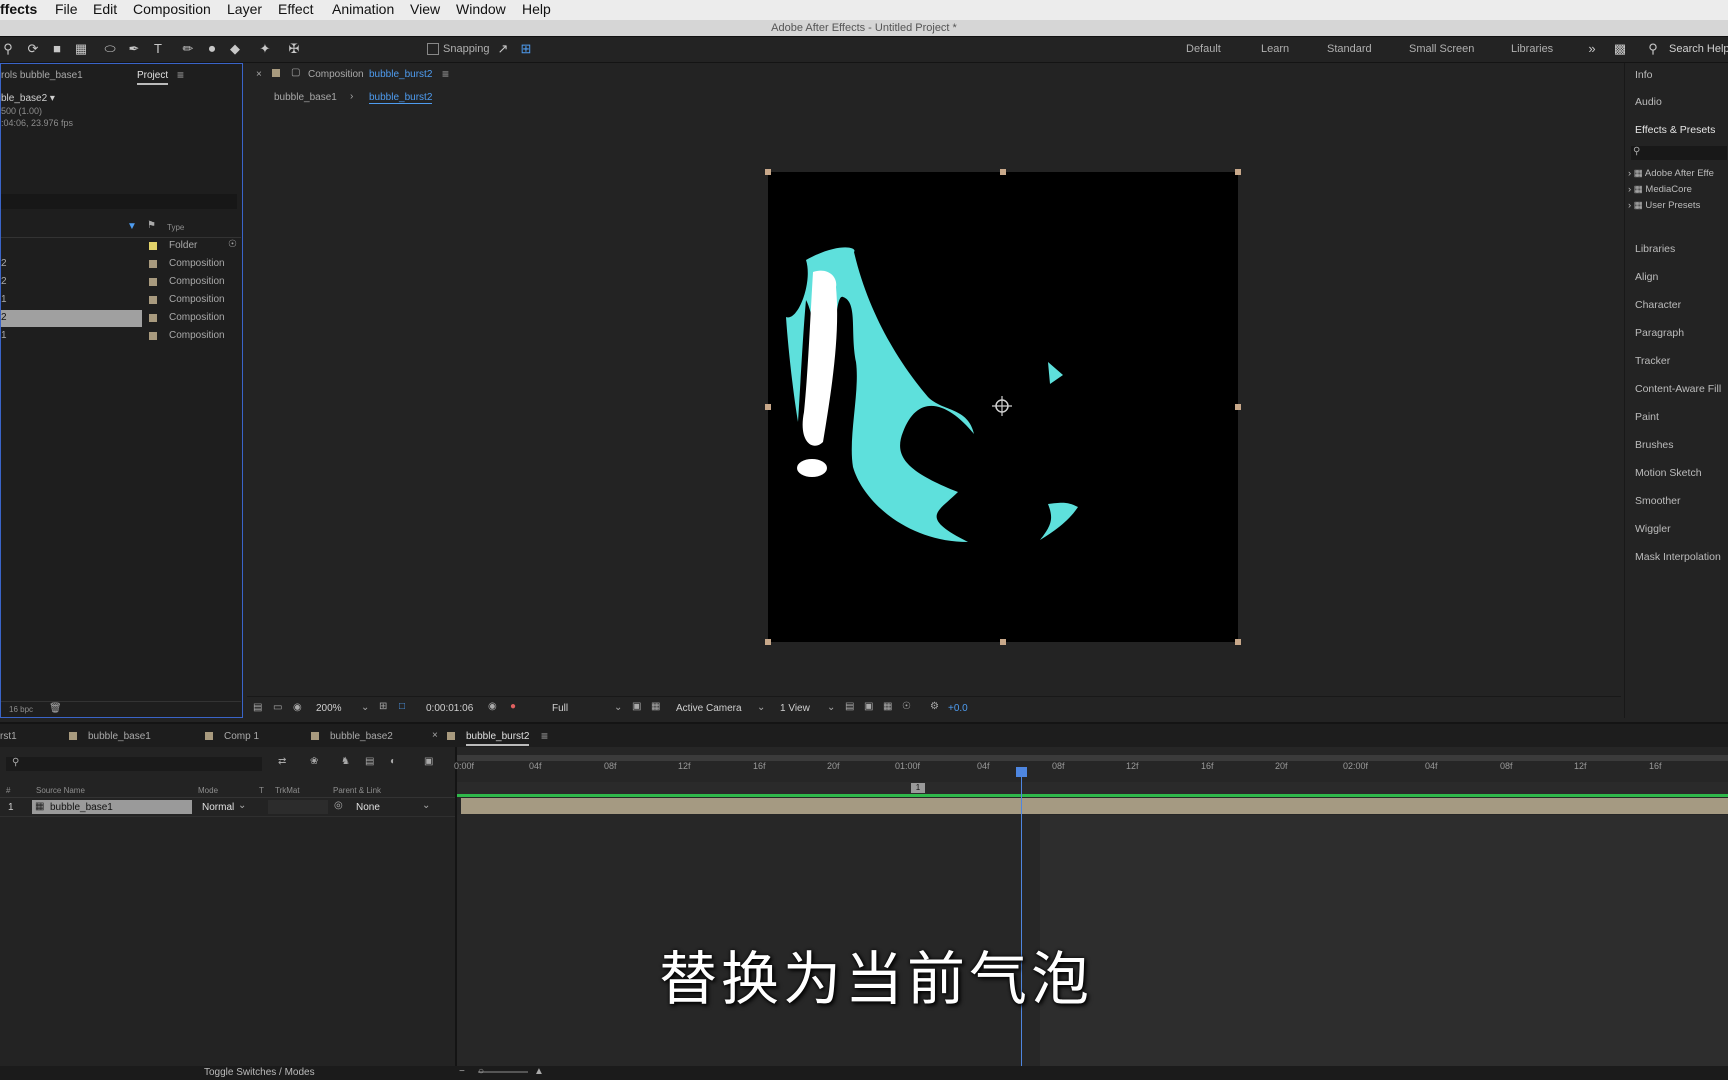 This screenshot has width=1728, height=1080. Describe the element at coordinates (1094, 806) in the screenshot. I see `layer-duration-bar` at that location.